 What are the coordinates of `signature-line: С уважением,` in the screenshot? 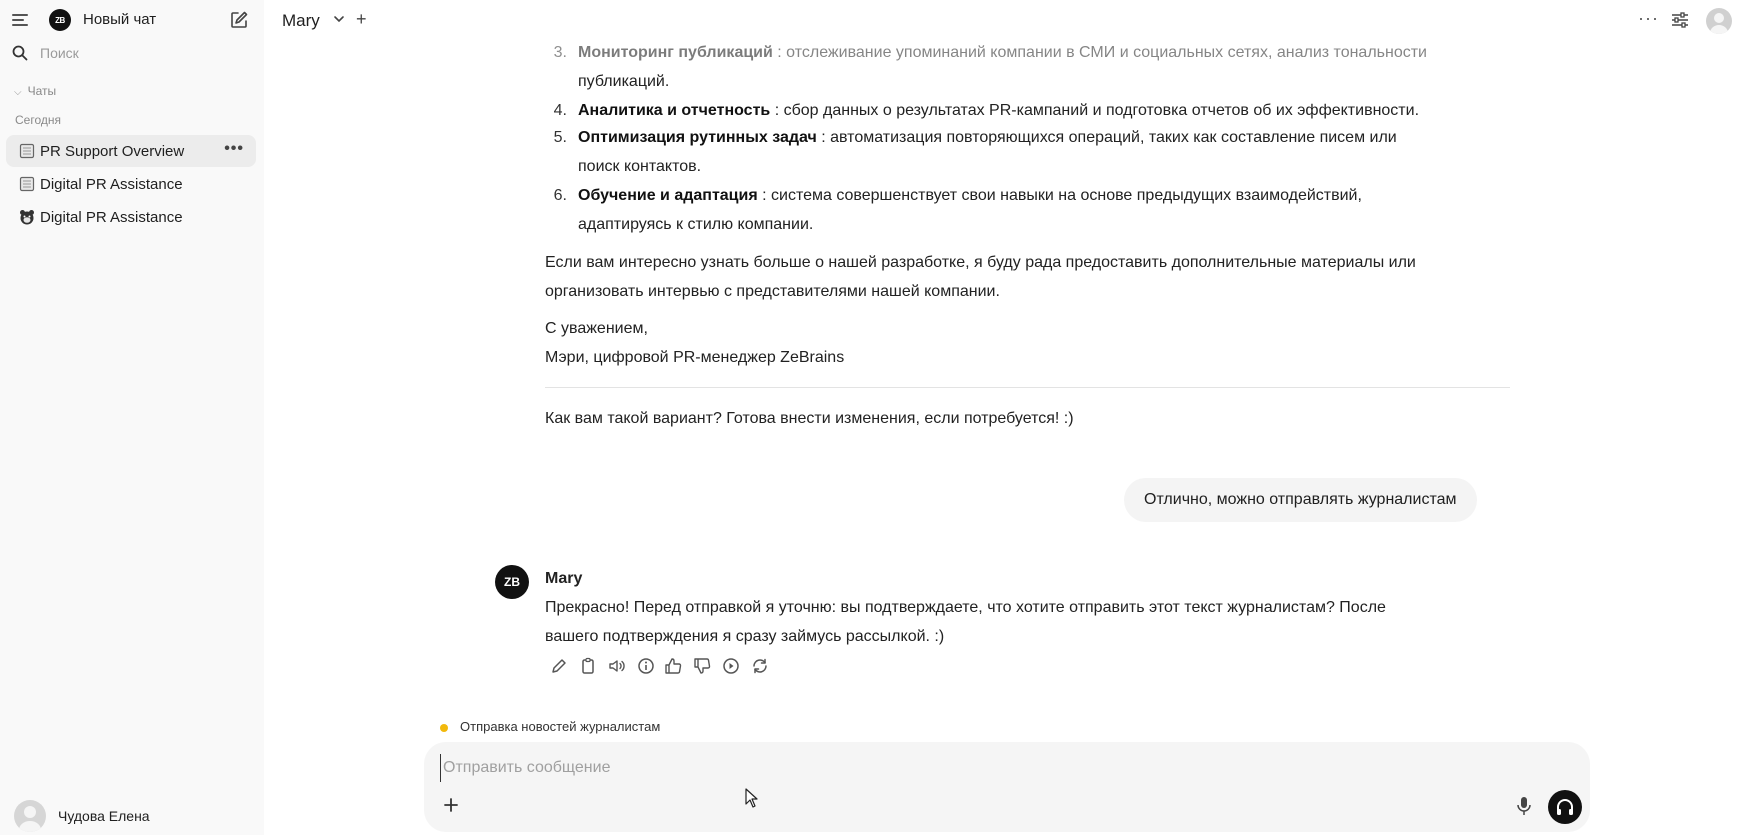 It's located at (596, 328).